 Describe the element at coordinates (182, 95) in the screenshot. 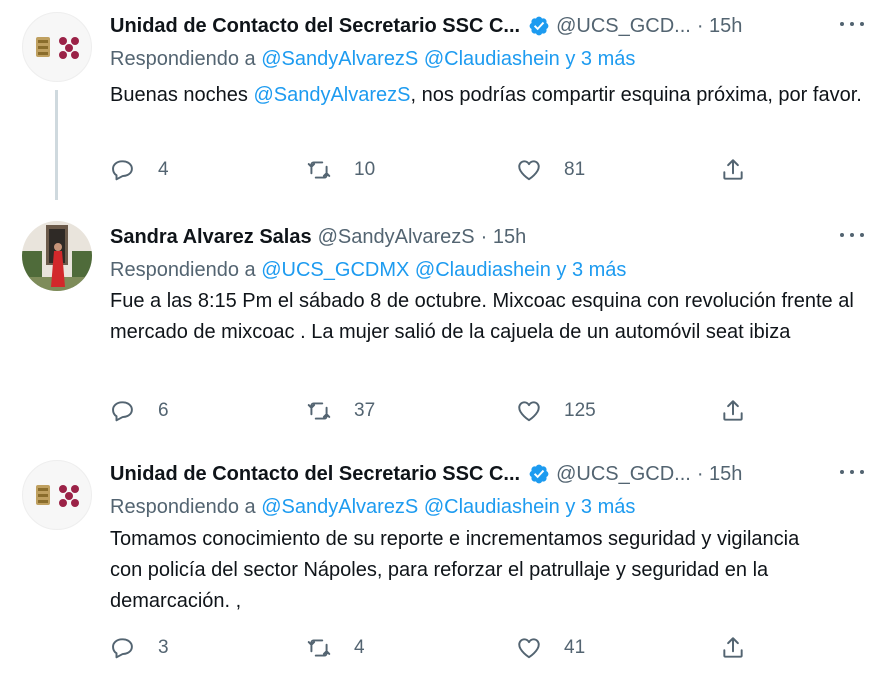

I see `tweet-text-start: Buenas noches` at that location.